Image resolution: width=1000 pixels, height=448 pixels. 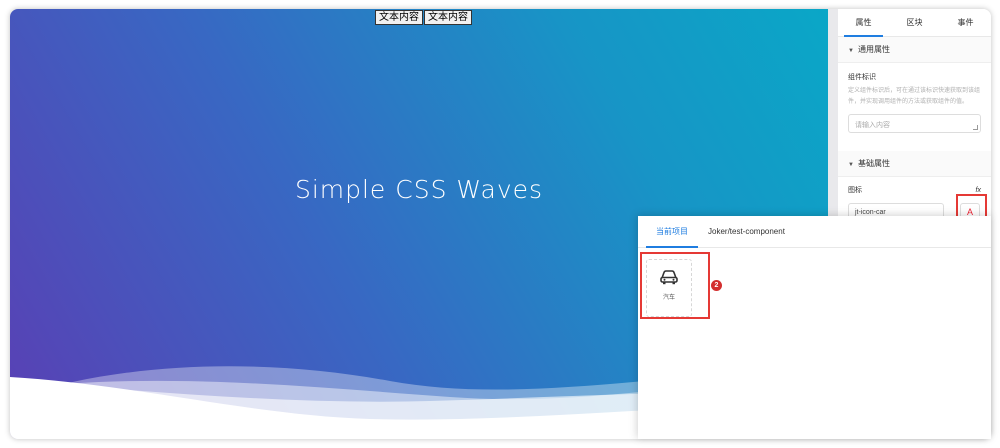 I want to click on component-id-label: 组件标识, so click(x=862, y=77).